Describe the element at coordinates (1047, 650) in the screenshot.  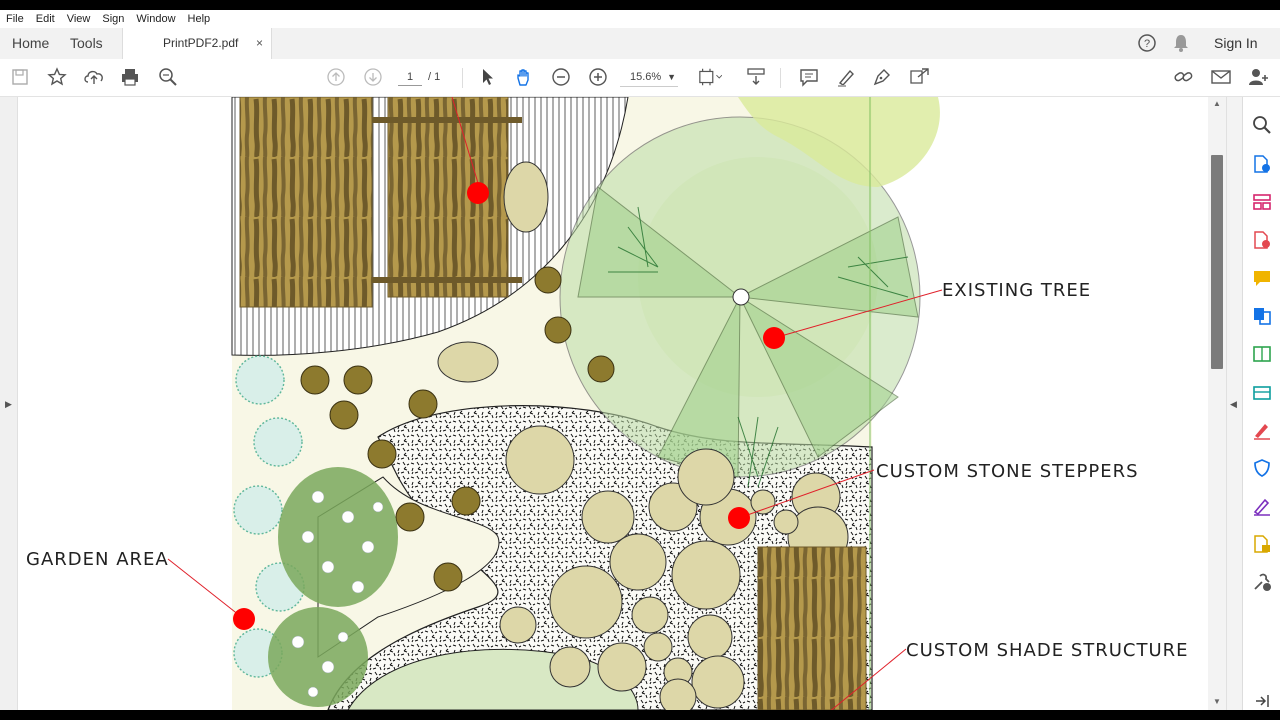
I see `callout-custom-shade-structure: CUSTOM SHADE STRUCTURE` at that location.